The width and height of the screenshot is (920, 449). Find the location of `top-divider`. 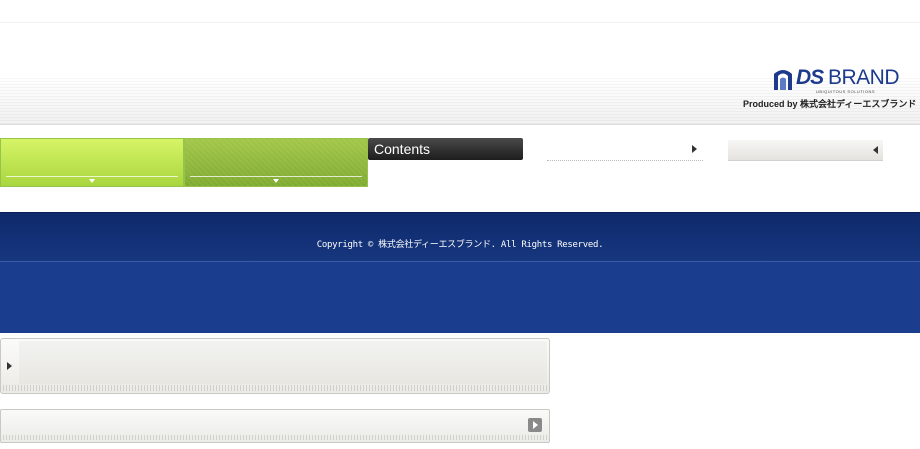

top-divider is located at coordinates (460, 22).